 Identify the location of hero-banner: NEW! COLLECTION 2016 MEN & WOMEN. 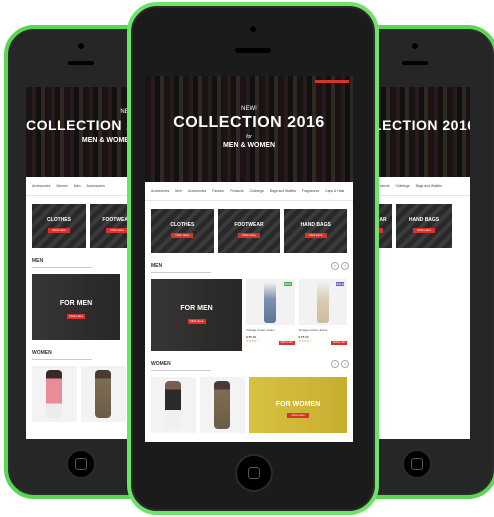
(82, 132).